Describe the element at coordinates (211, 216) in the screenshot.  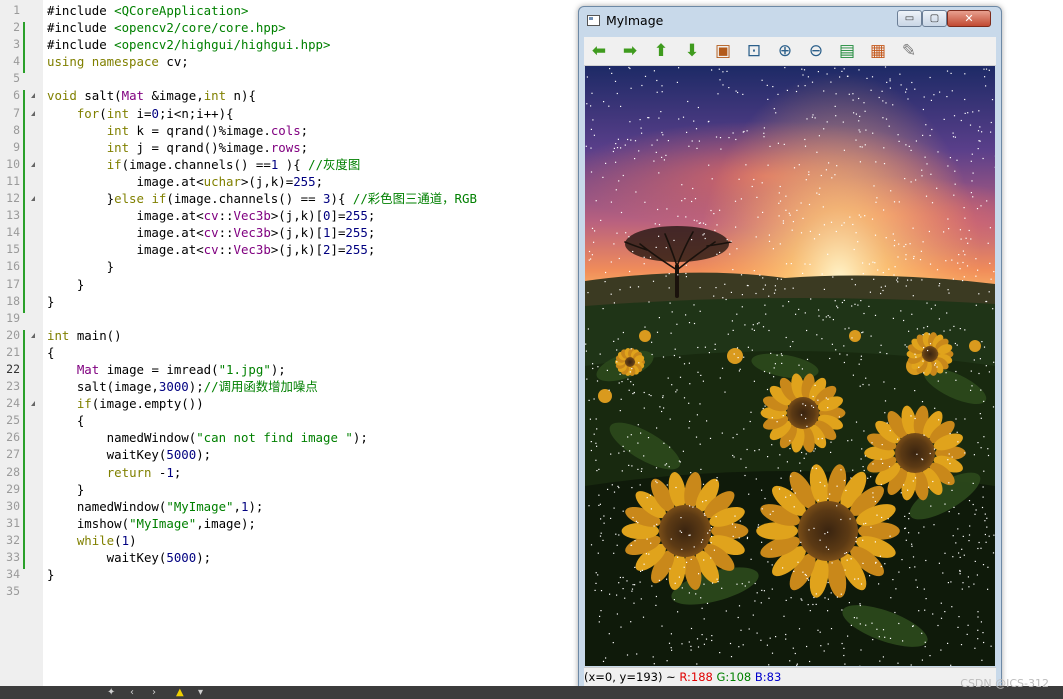
I see `code-text: image.at<cv::Vec3b>(j,k)[0]=255;` at that location.